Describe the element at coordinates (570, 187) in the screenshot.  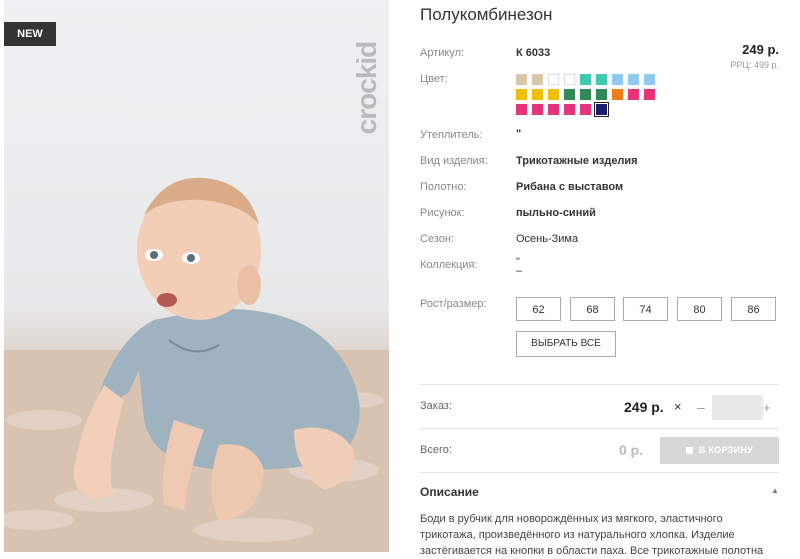
I see `fabric-value: Рибана с выставом` at that location.